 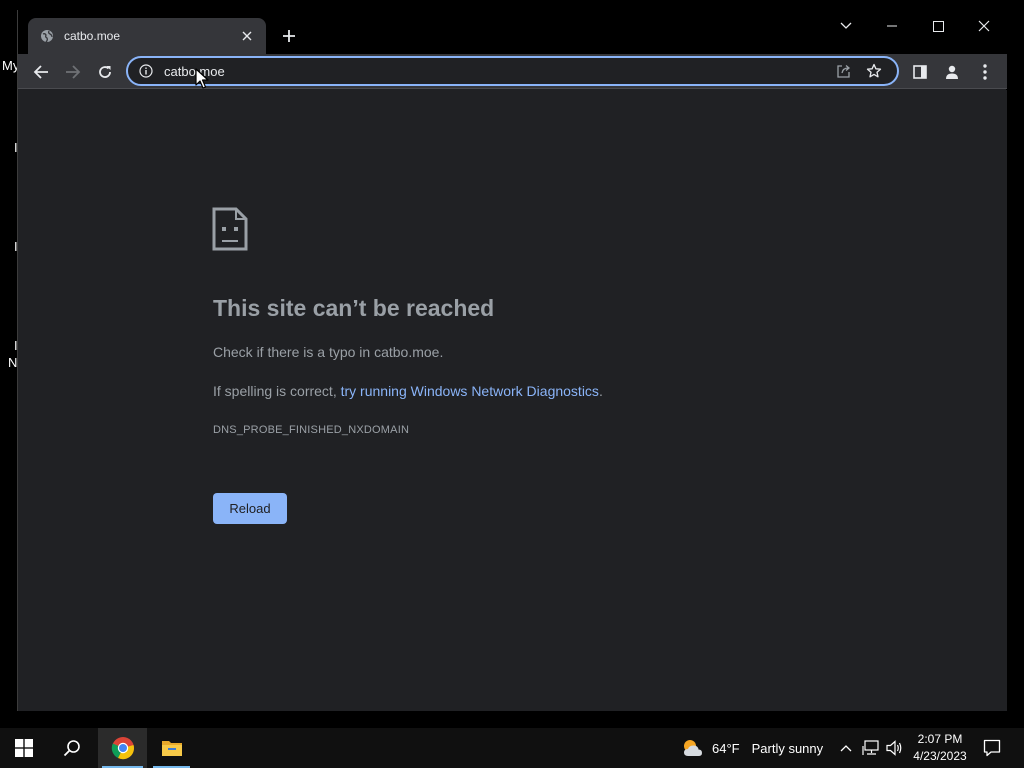 I want to click on maximize-button, so click(x=938, y=26).